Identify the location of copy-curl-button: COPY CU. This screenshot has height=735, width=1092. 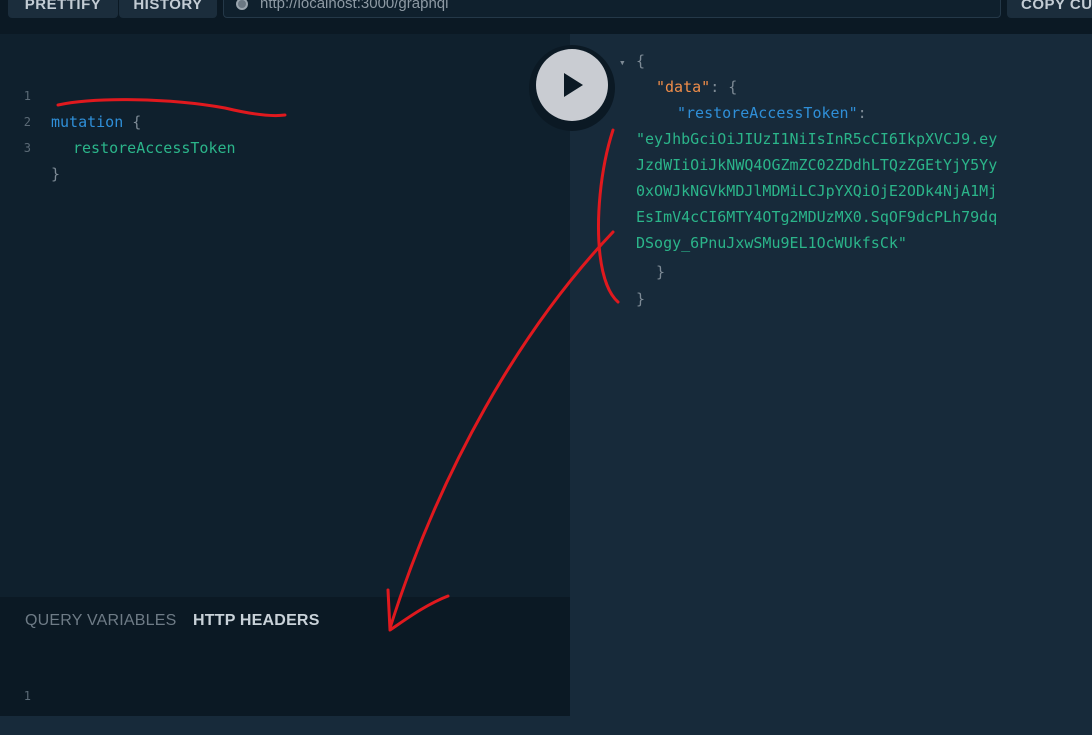
(1049, 9).